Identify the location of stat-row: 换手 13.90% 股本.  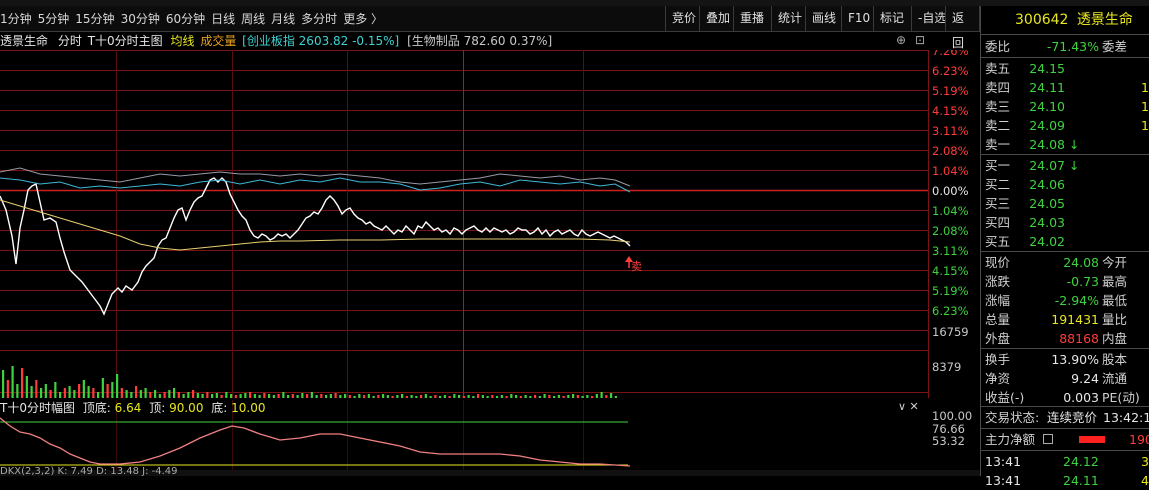
(1067, 359).